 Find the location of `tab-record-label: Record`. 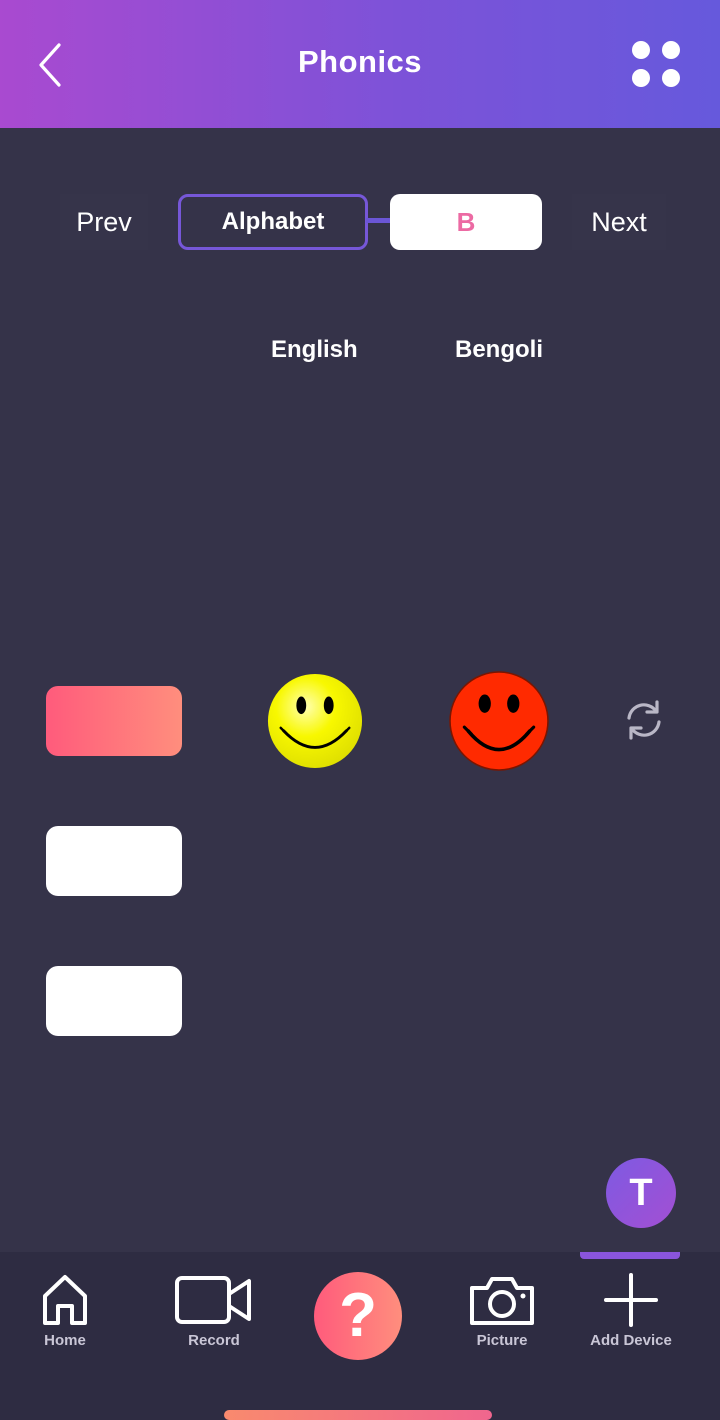

tab-record-label: Record is located at coordinates (214, 1340).